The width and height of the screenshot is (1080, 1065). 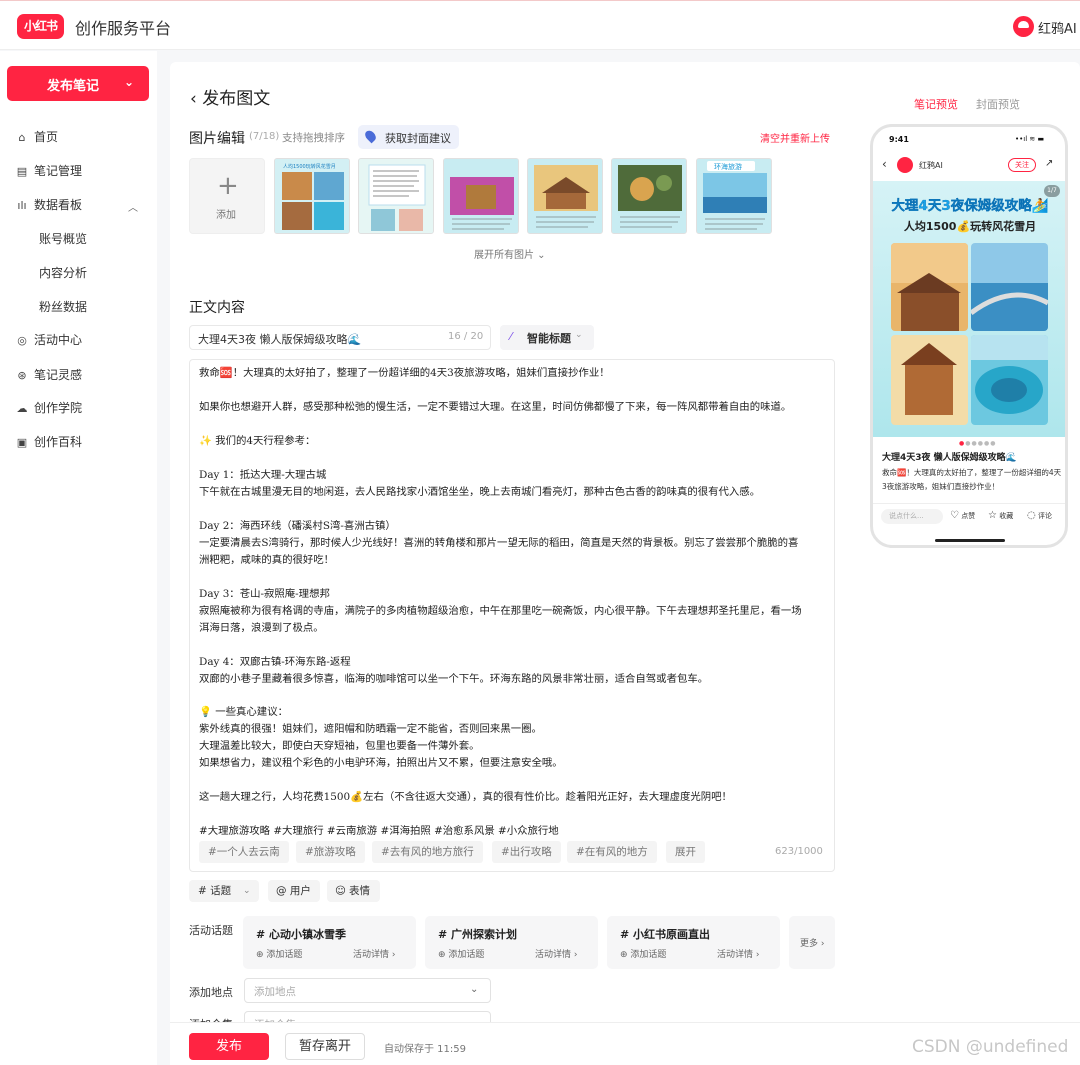 What do you see at coordinates (340, 337) in the screenshot?
I see `note-title-input: 大理4天3夜 懒人版保姆级攻略🌊 16 / 20` at bounding box center [340, 337].